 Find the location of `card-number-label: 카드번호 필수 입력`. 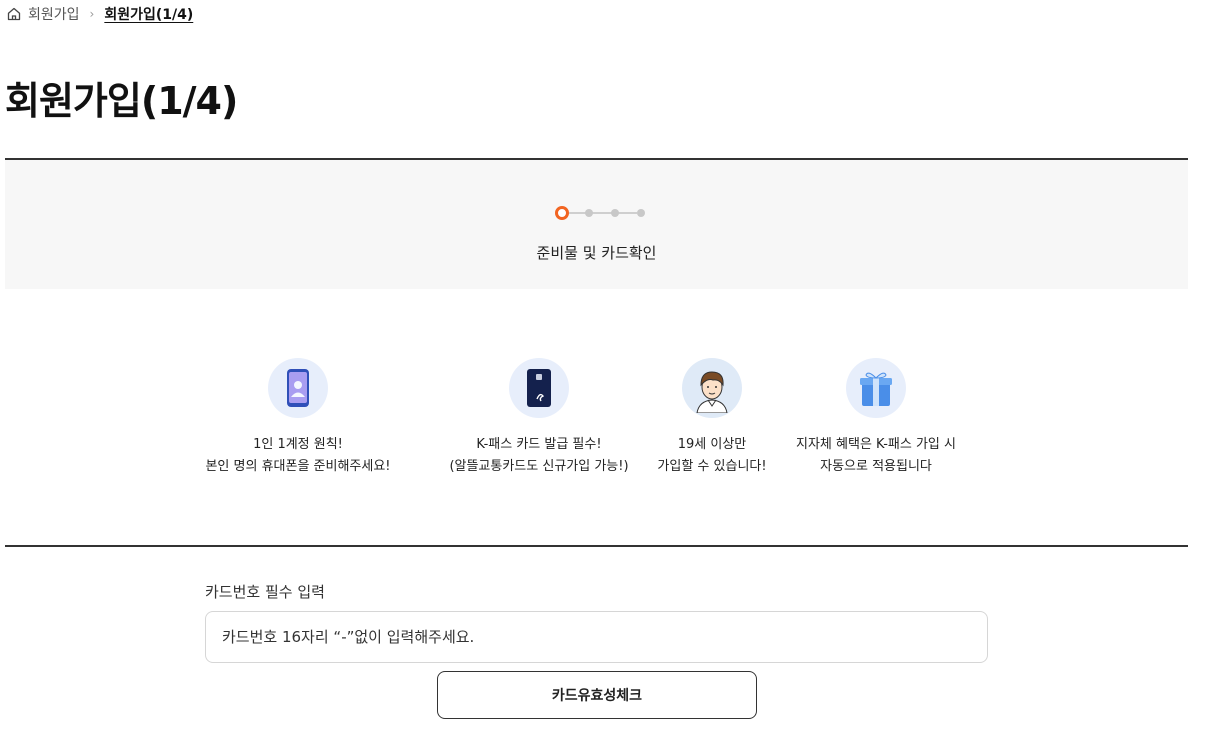

card-number-label: 카드번호 필수 입력 is located at coordinates (265, 592).